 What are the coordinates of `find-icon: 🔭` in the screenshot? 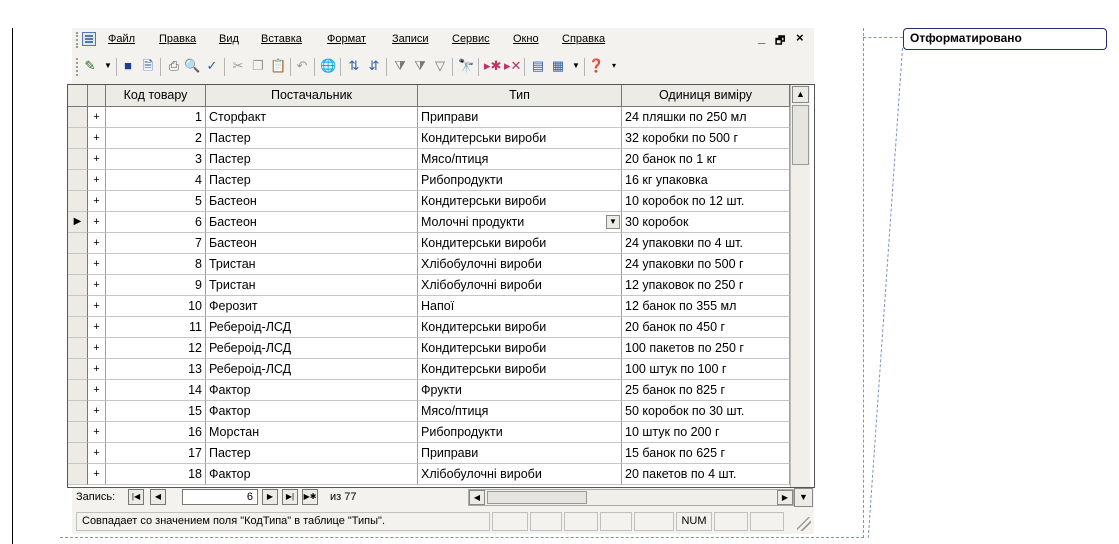 It's located at (466, 66).